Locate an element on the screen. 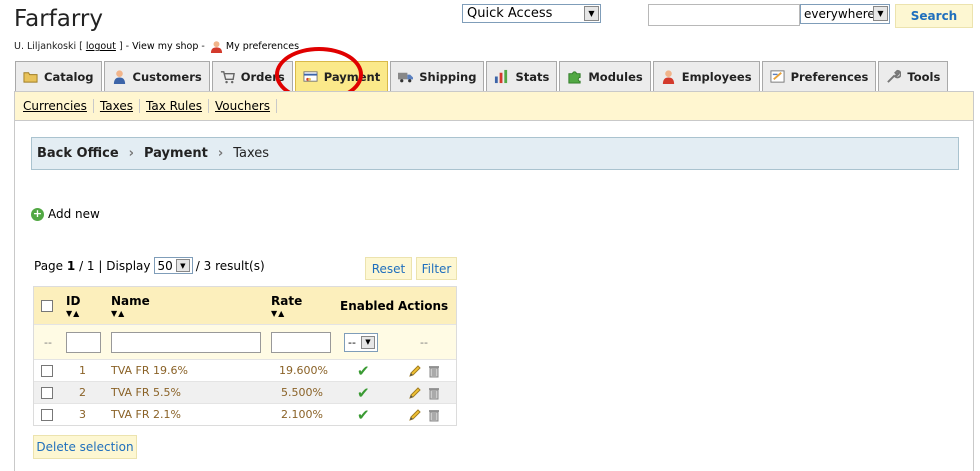  puzzle-icon is located at coordinates (574, 77).